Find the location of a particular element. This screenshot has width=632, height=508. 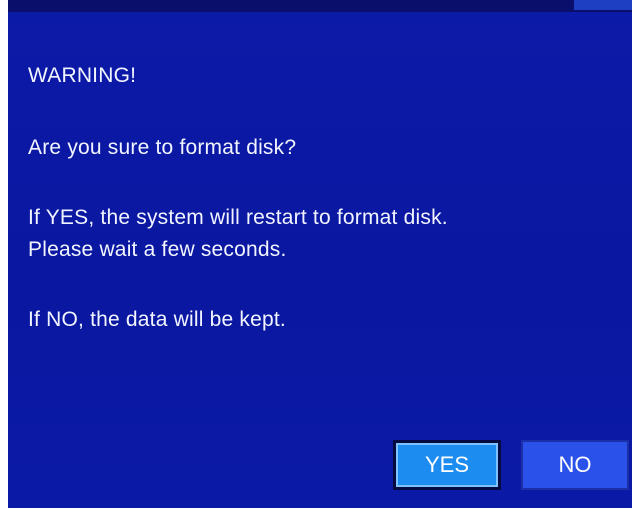

no-button: NO is located at coordinates (575, 465).